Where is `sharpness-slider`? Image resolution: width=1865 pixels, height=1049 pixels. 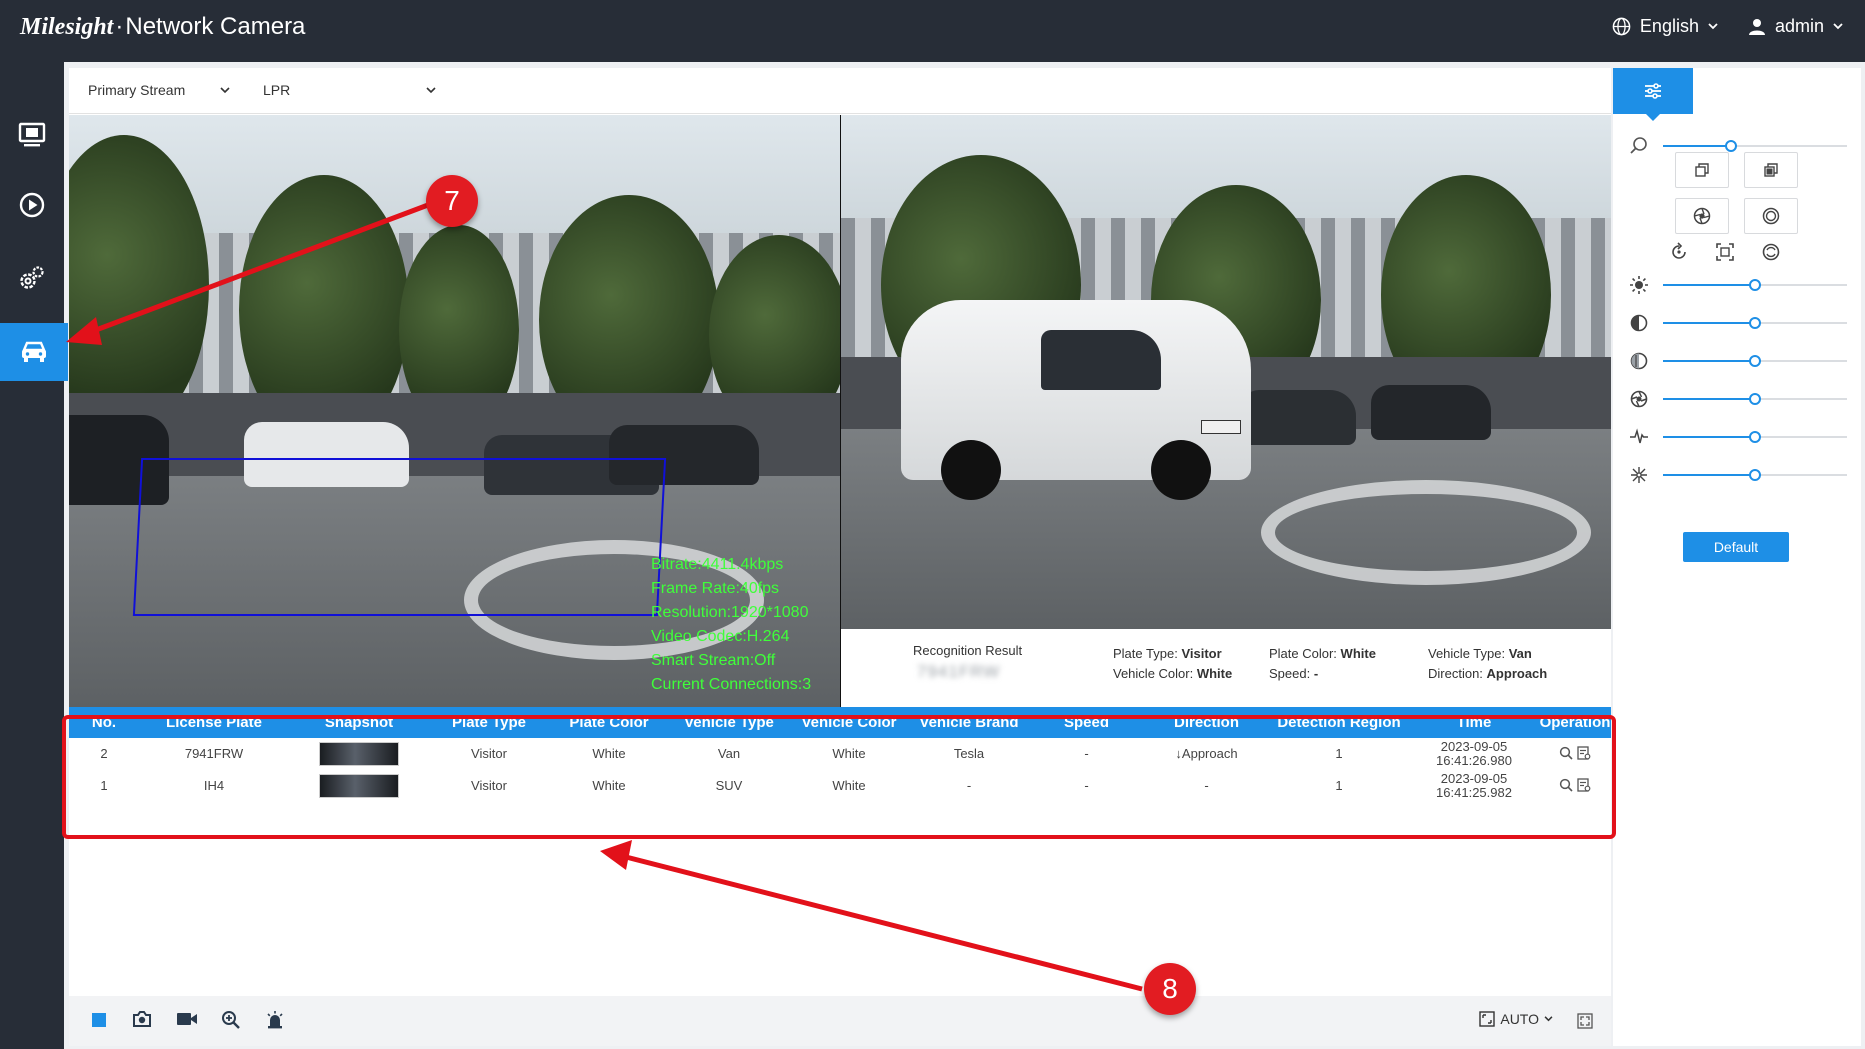 sharpness-slider is located at coordinates (1741, 437).